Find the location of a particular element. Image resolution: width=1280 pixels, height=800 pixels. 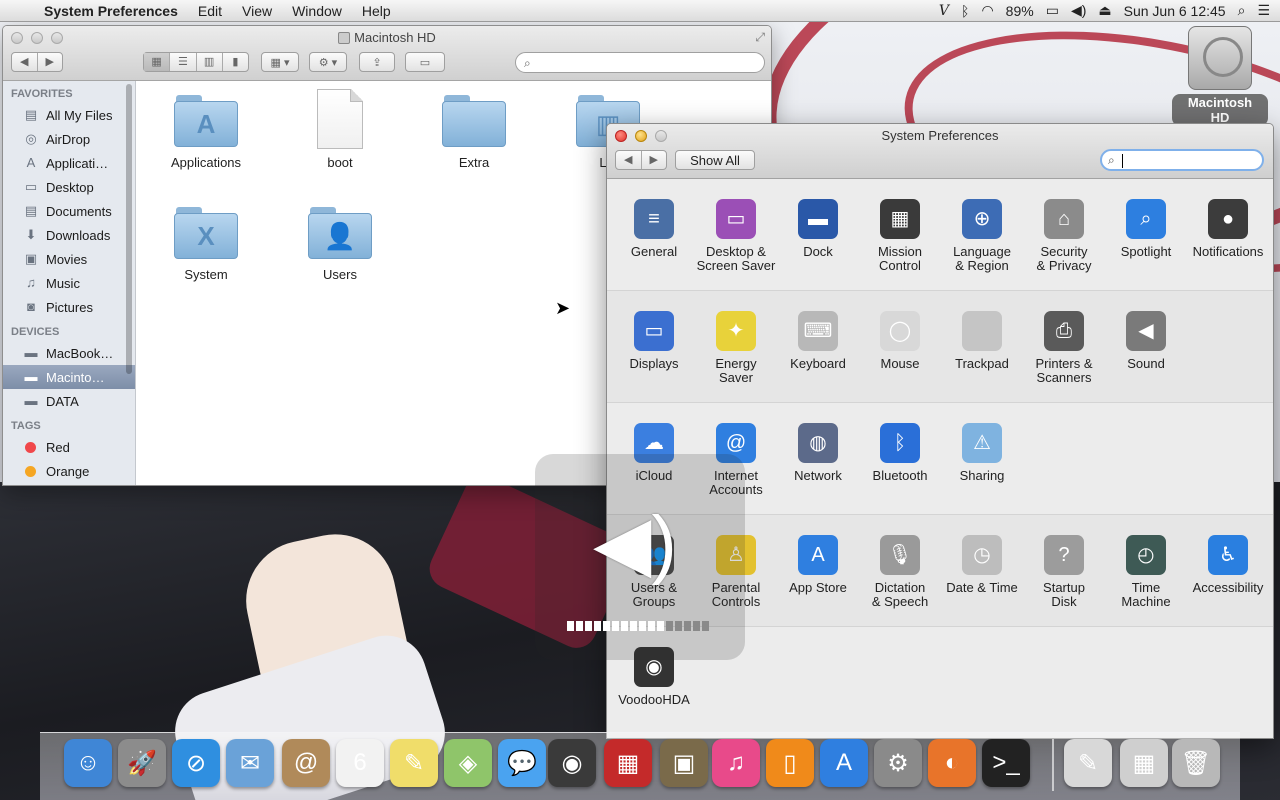

script-editor-icon: ✎ is located at coordinates (1088, 763).